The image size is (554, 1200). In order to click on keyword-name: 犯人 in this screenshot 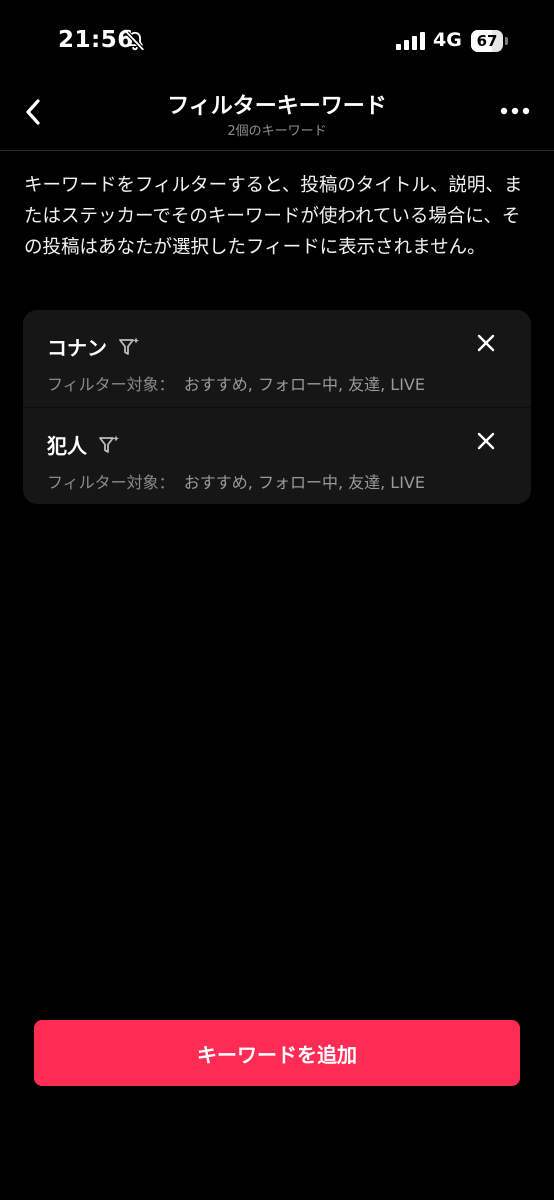, I will do `click(67, 446)`.